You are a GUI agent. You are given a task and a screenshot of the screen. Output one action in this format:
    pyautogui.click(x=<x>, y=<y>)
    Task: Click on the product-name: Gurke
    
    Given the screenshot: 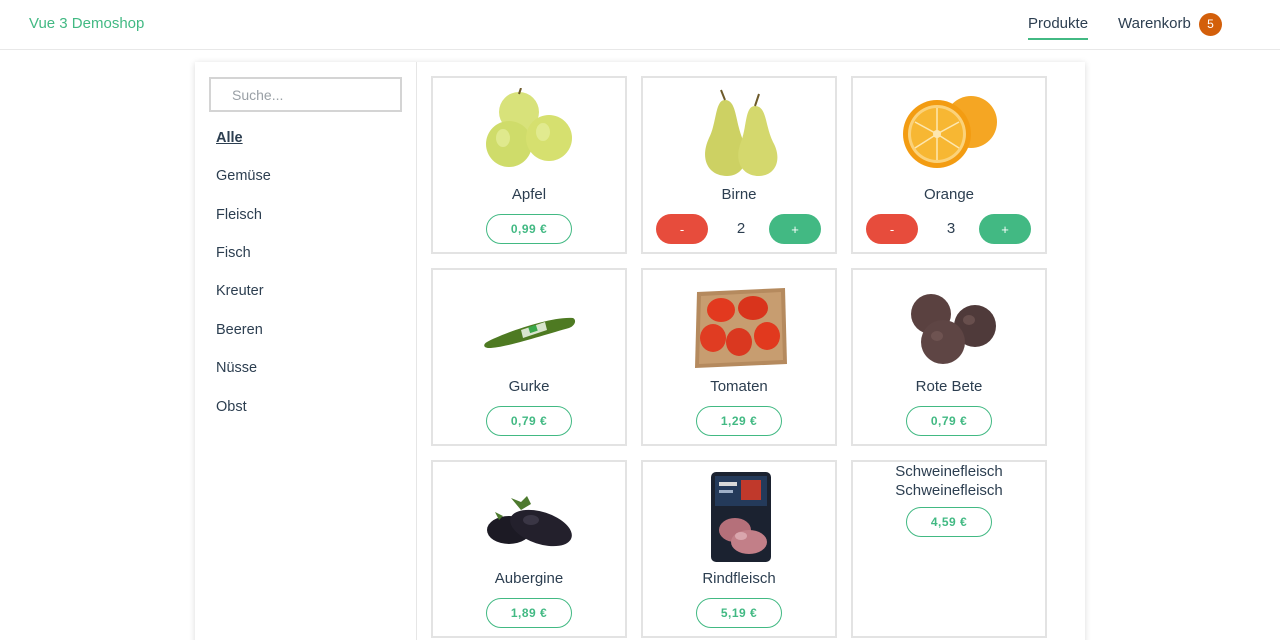 What is the action you would take?
    pyautogui.click(x=529, y=386)
    